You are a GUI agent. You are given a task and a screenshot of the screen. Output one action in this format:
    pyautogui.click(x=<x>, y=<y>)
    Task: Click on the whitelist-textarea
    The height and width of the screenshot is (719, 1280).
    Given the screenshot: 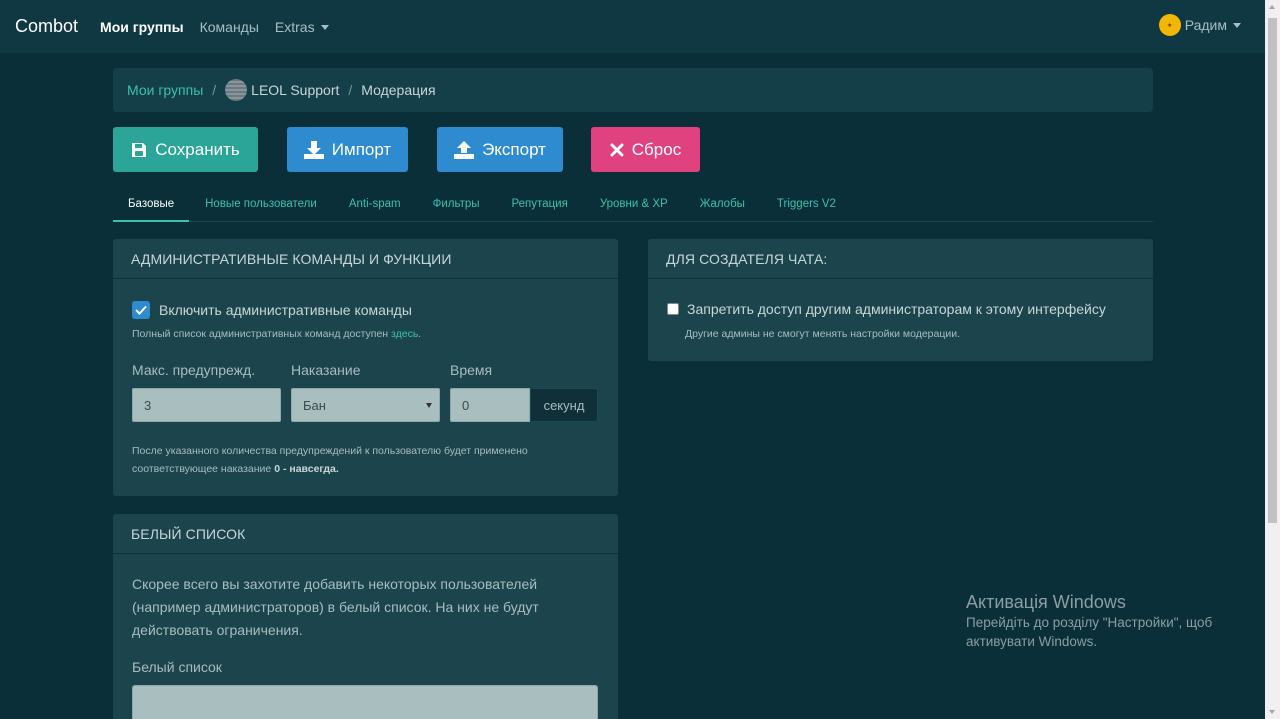 What is the action you would take?
    pyautogui.click(x=365, y=702)
    